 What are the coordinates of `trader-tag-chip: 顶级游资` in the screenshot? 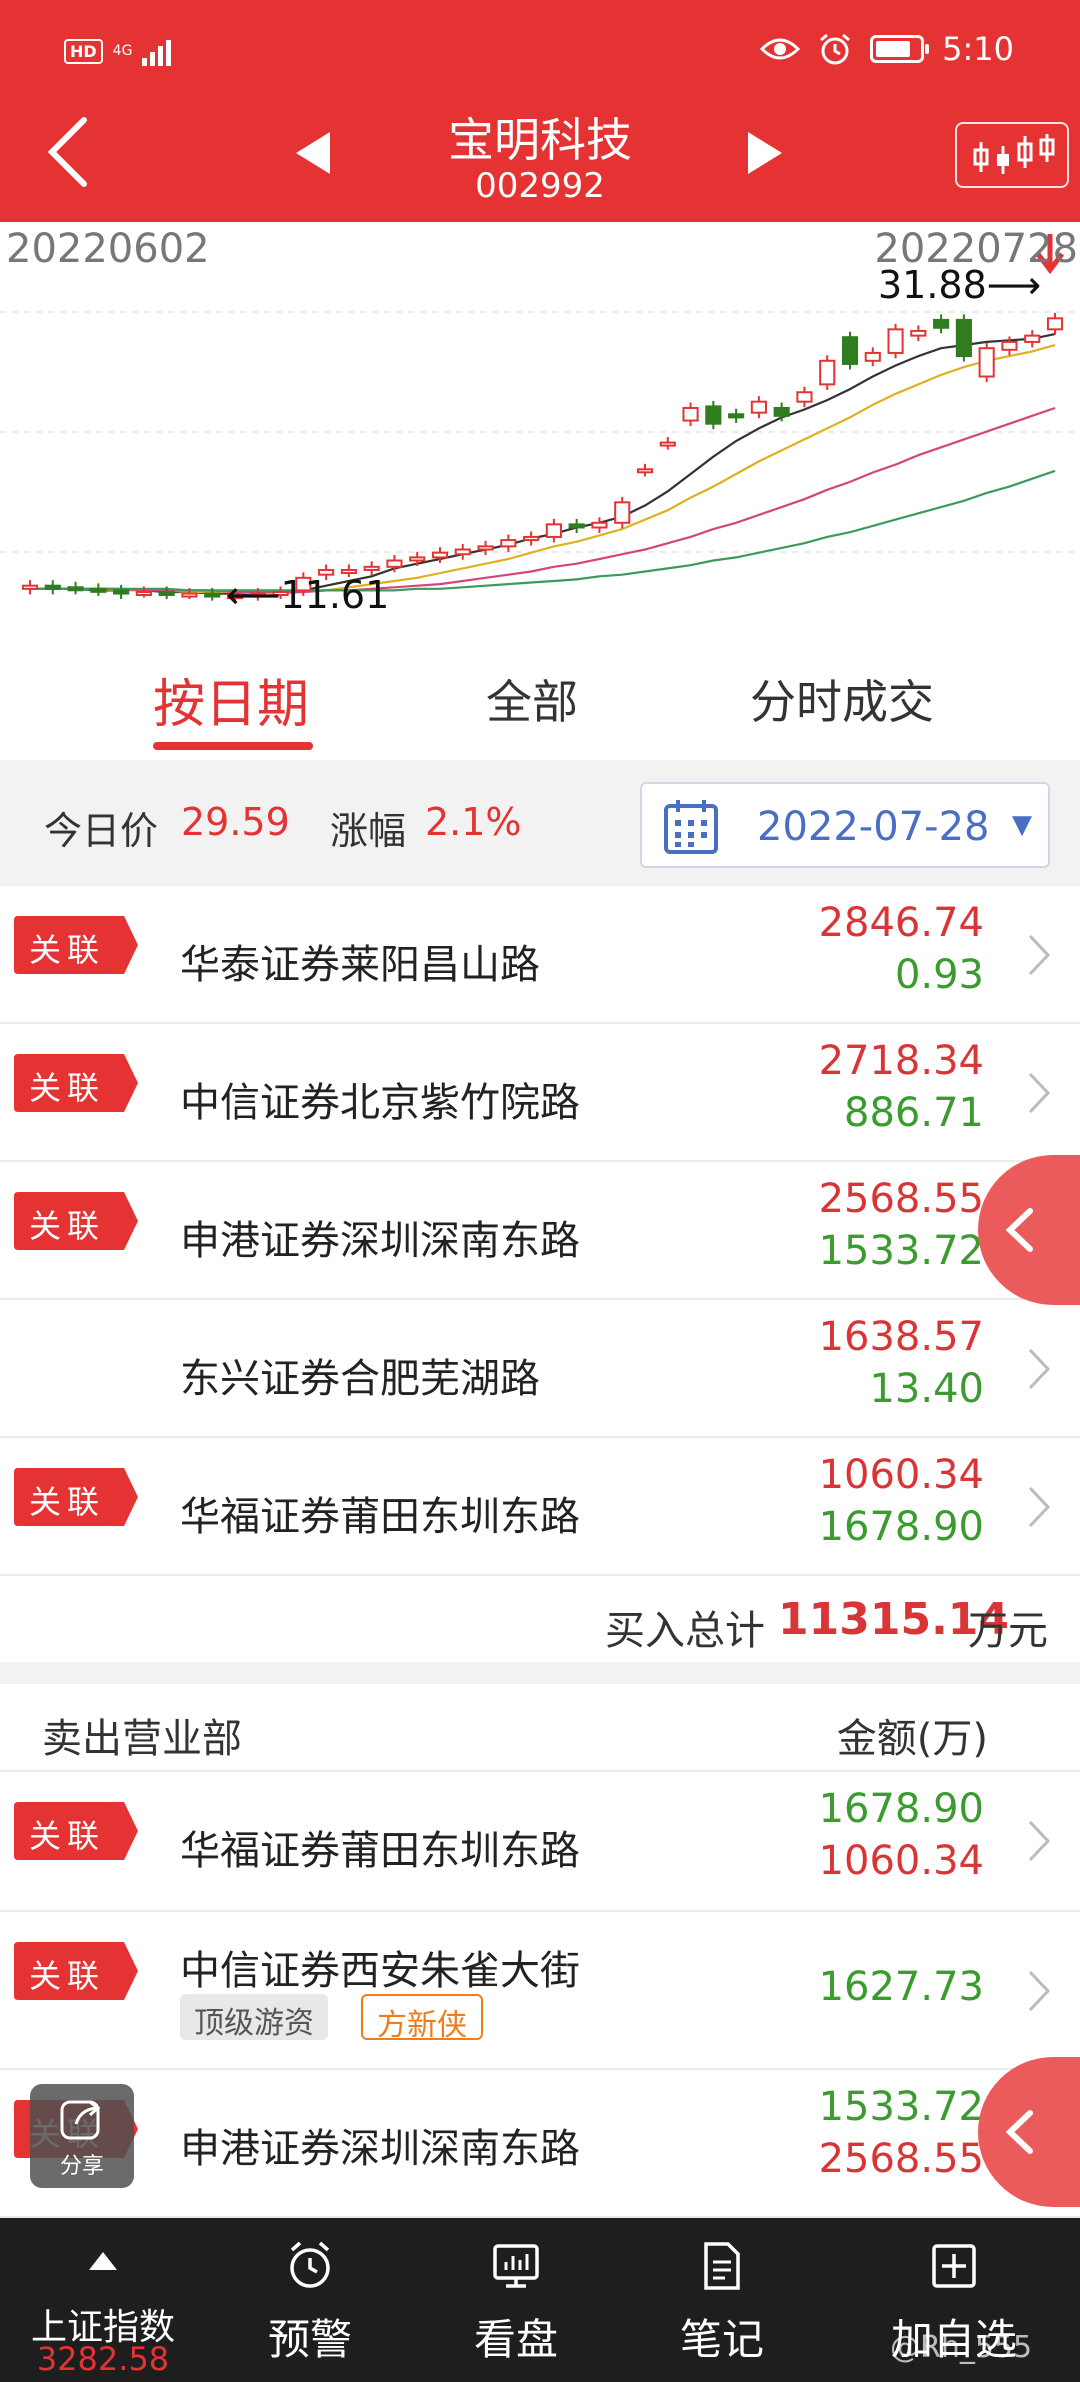 It's located at (254, 2017).